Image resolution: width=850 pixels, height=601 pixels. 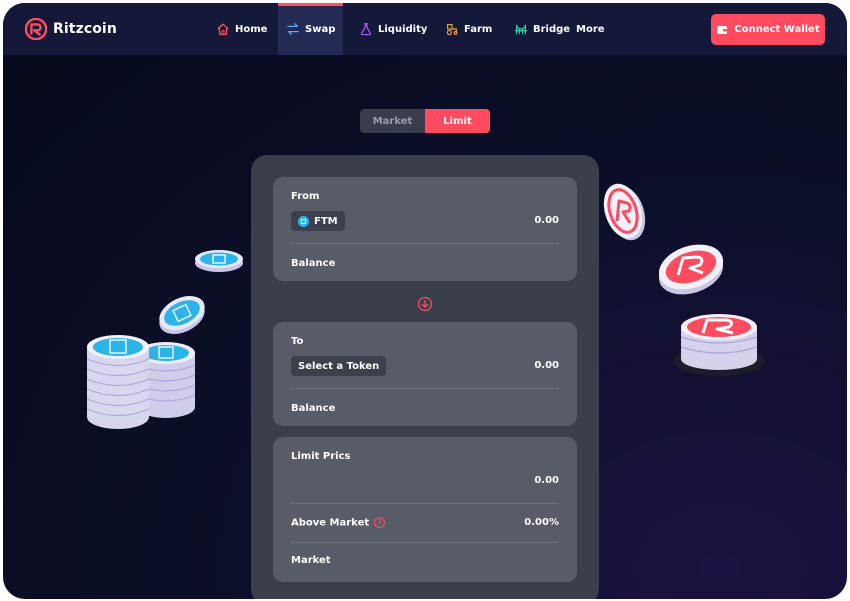 I want to click on ritz-coin-stack-icon, so click(x=719, y=345).